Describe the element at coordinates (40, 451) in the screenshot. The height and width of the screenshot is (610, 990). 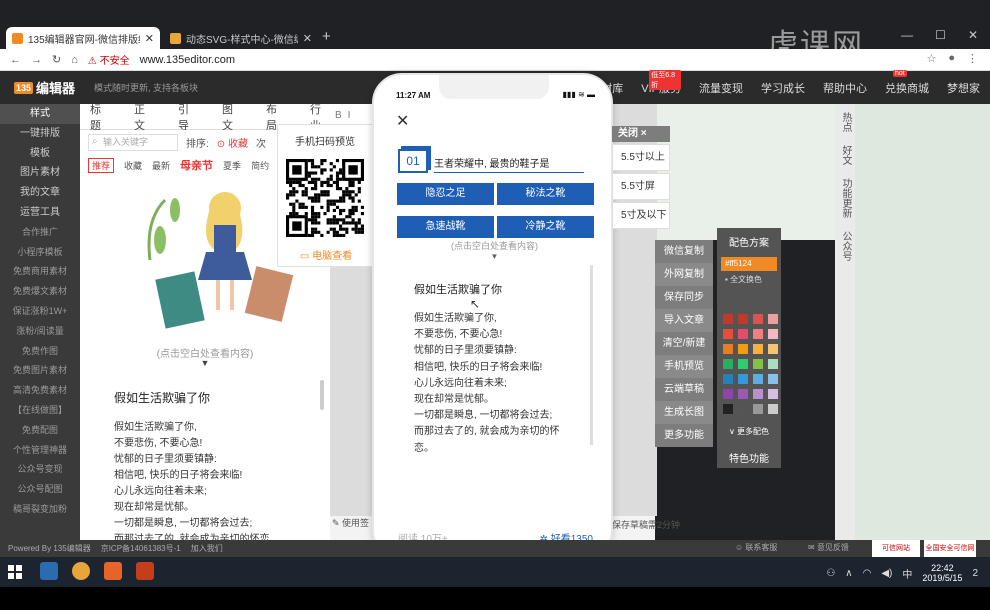
I see `sidebar-item: 个性管理神器` at that location.